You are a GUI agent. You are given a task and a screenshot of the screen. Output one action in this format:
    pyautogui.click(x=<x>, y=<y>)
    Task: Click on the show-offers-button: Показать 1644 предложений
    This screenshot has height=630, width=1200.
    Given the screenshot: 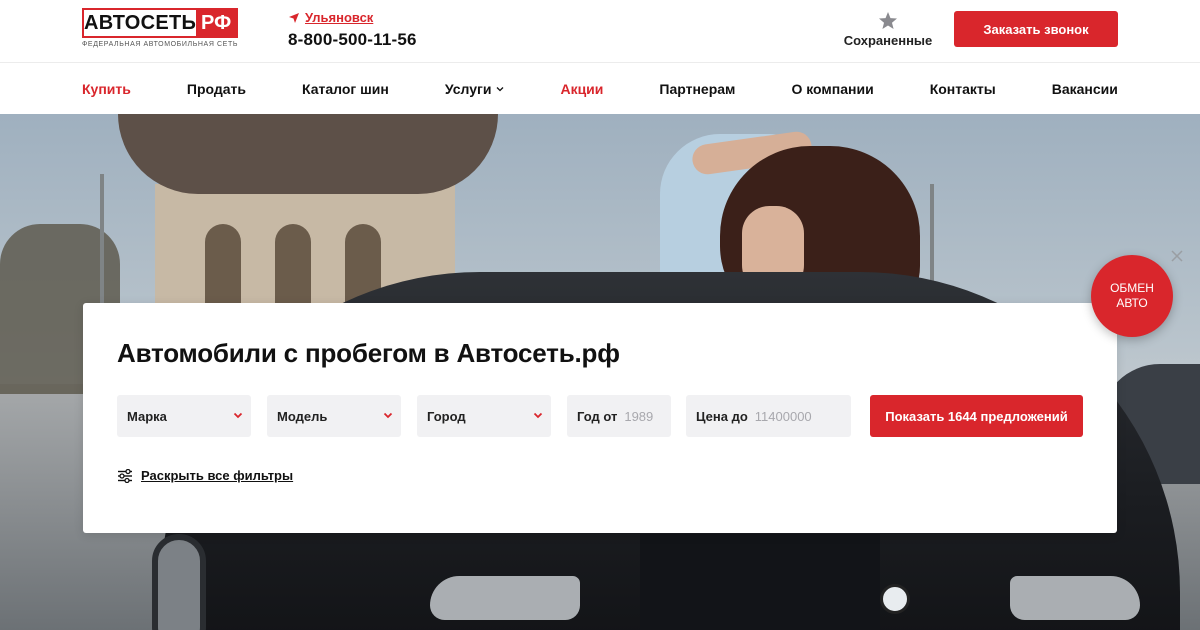 What is the action you would take?
    pyautogui.click(x=976, y=416)
    